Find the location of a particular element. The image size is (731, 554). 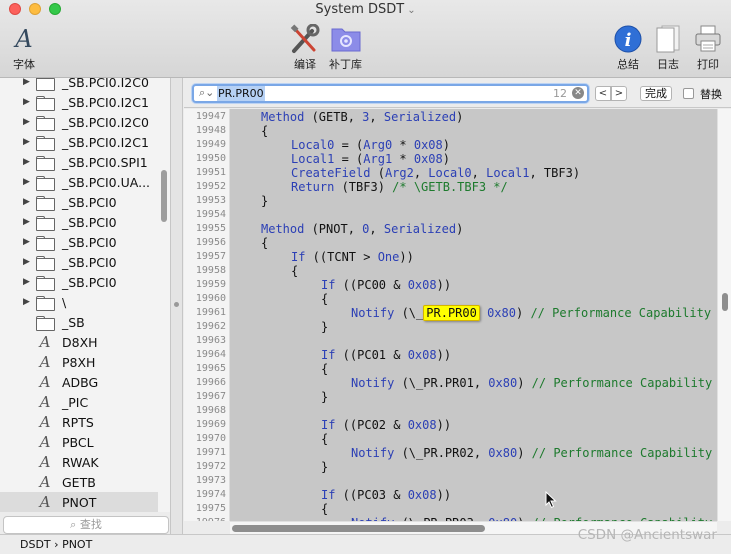

tree-item: A _PIC is located at coordinates (79, 402).